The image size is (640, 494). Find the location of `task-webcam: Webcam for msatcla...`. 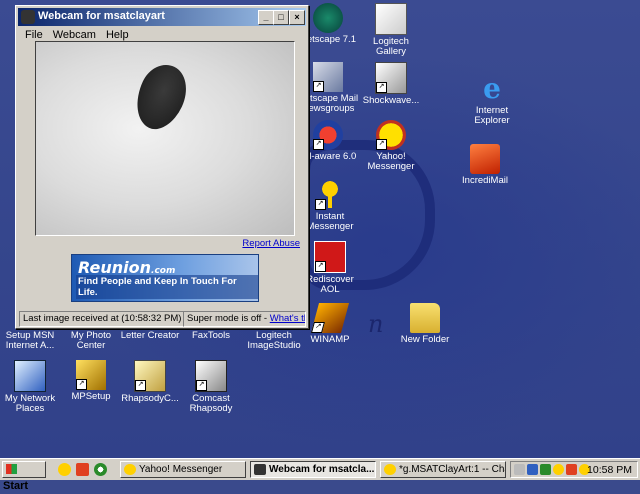

task-webcam: Webcam for msatcla... is located at coordinates (313, 469).